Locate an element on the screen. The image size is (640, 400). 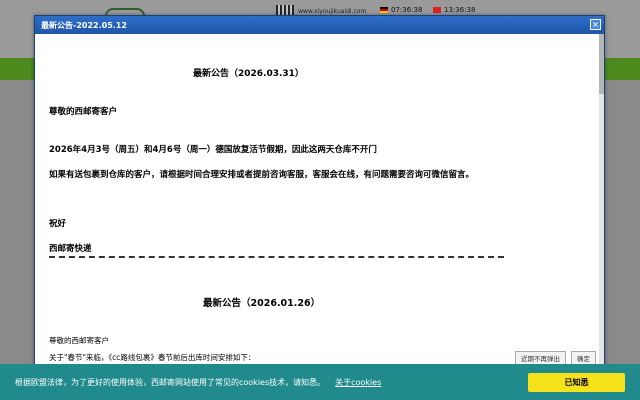
cookie-info-link: 关于cookies is located at coordinates (358, 382).